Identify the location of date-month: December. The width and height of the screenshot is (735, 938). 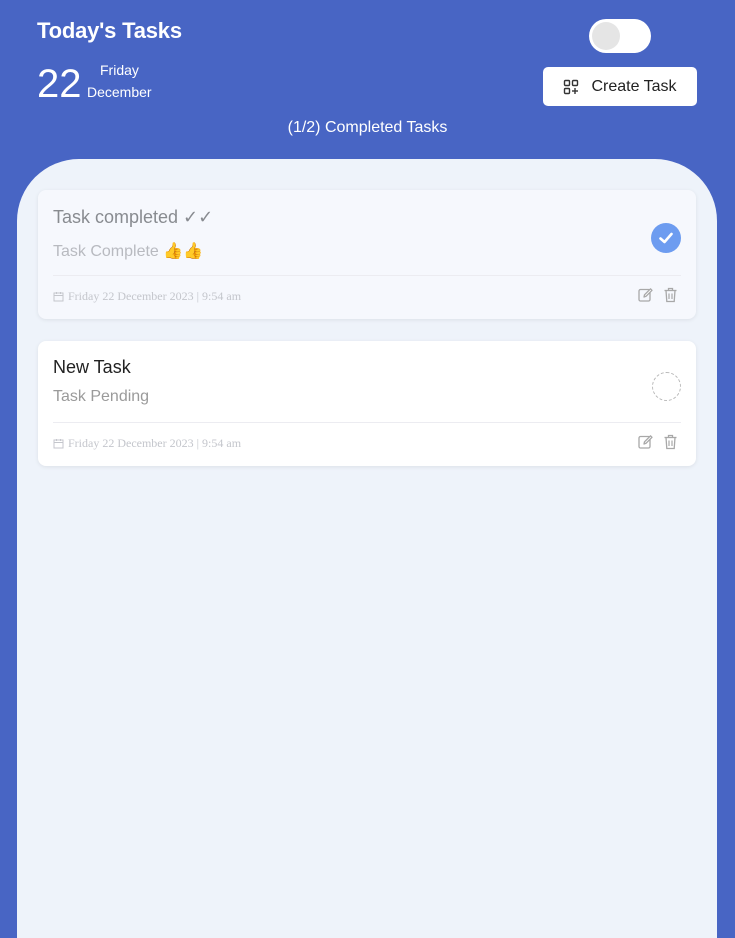
(119, 92).